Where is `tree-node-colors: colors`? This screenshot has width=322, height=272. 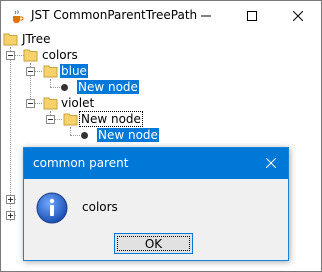 tree-node-colors: colors is located at coordinates (45, 55).